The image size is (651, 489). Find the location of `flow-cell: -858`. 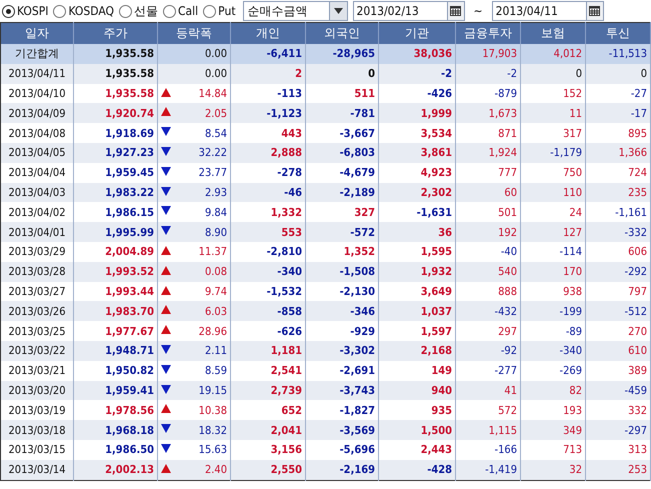

flow-cell: -858 is located at coordinates (289, 311).